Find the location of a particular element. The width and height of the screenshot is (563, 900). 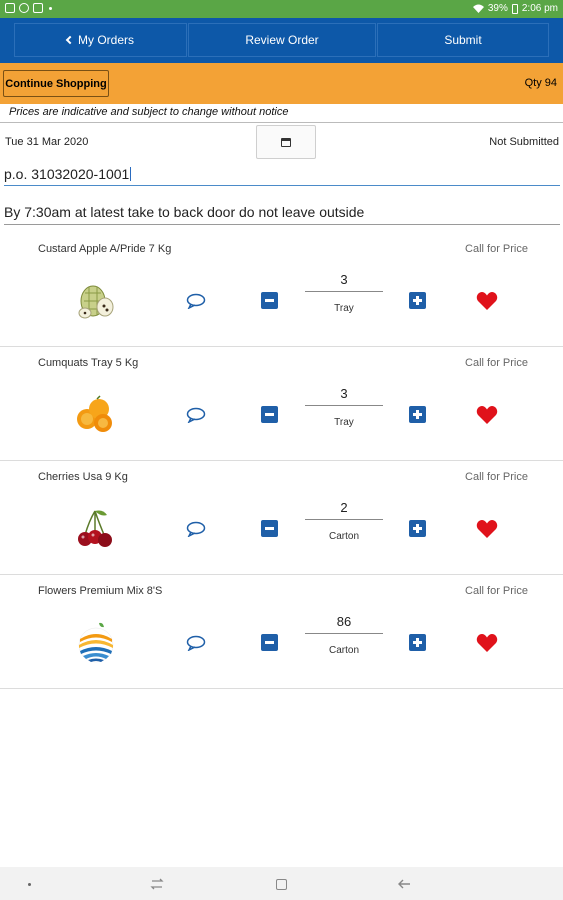

battery-percent: 39% is located at coordinates (497, 8).